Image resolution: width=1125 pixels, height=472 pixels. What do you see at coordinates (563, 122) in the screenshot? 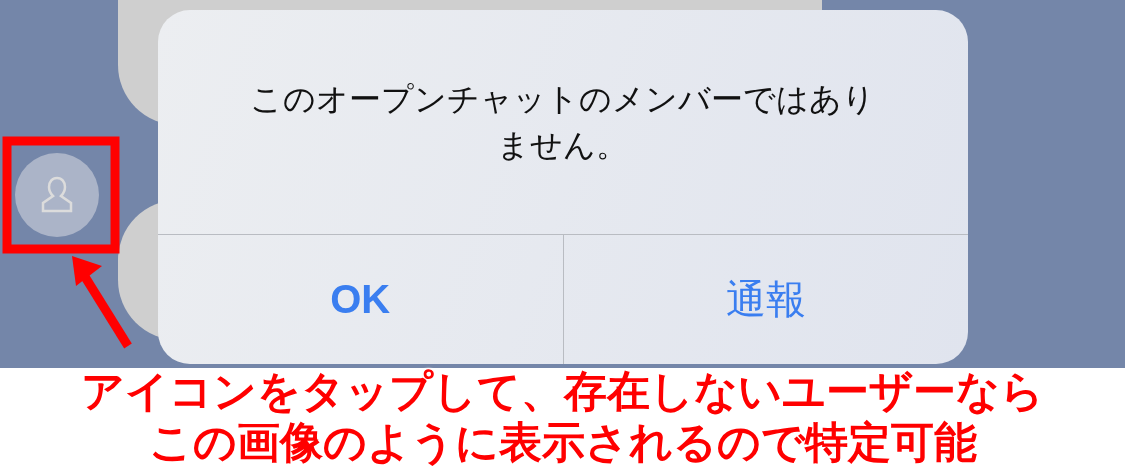
I see `alert-message: このオープンチャットのメンバーではありません。` at bounding box center [563, 122].